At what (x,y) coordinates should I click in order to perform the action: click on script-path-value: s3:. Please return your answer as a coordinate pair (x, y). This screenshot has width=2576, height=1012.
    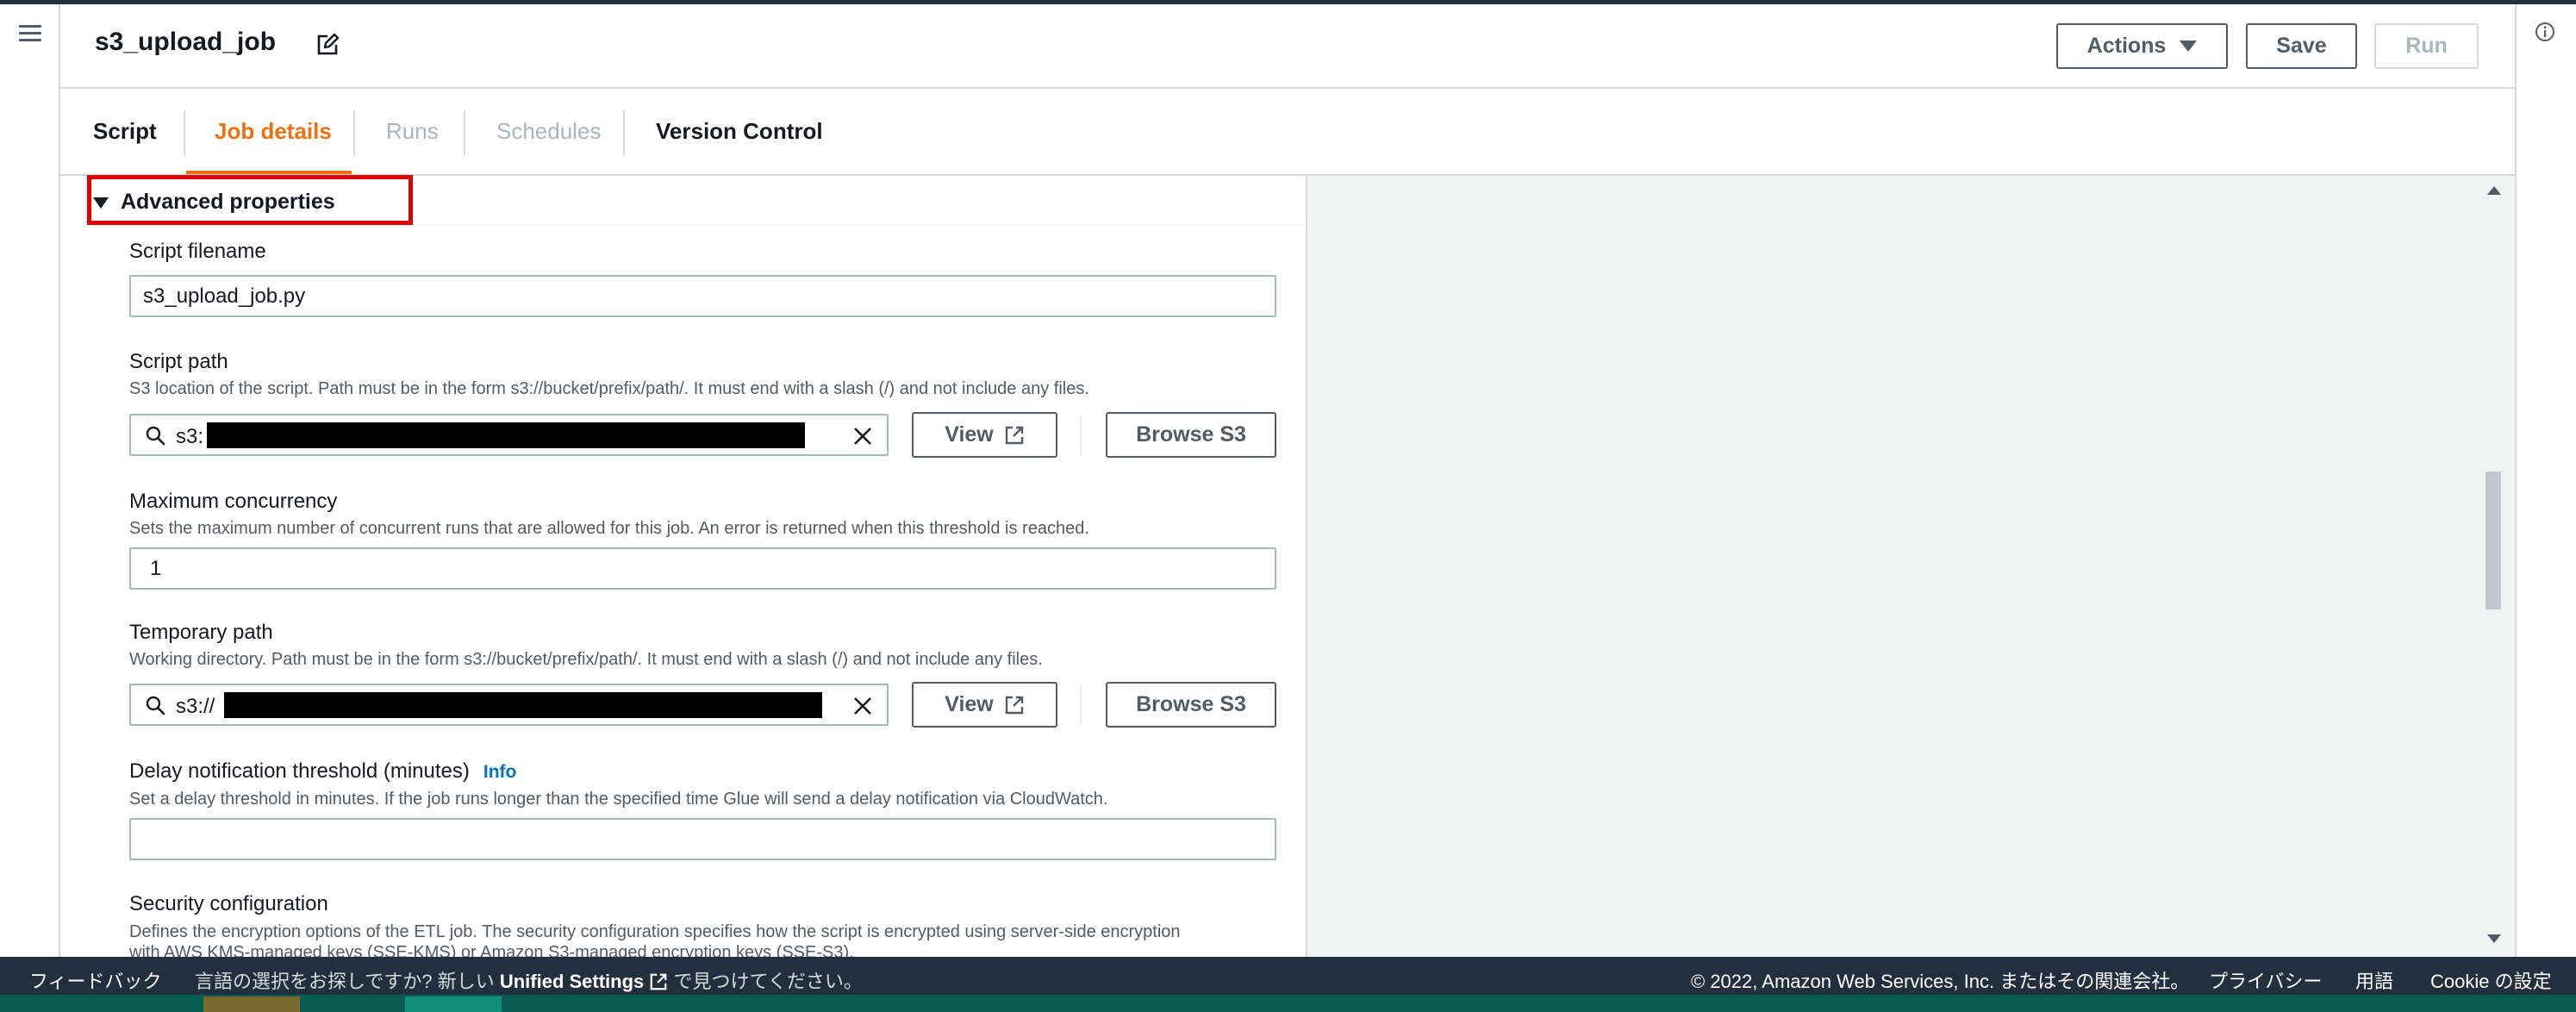
    Looking at the image, I should click on (190, 436).